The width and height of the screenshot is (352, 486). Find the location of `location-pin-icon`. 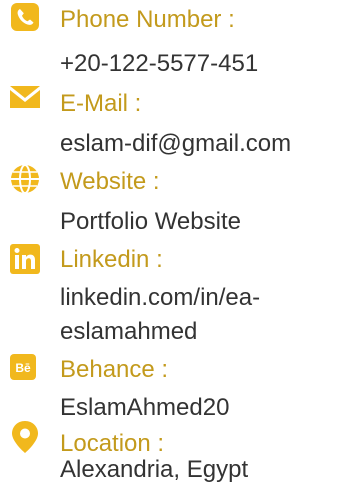

location-pin-icon is located at coordinates (25, 437).